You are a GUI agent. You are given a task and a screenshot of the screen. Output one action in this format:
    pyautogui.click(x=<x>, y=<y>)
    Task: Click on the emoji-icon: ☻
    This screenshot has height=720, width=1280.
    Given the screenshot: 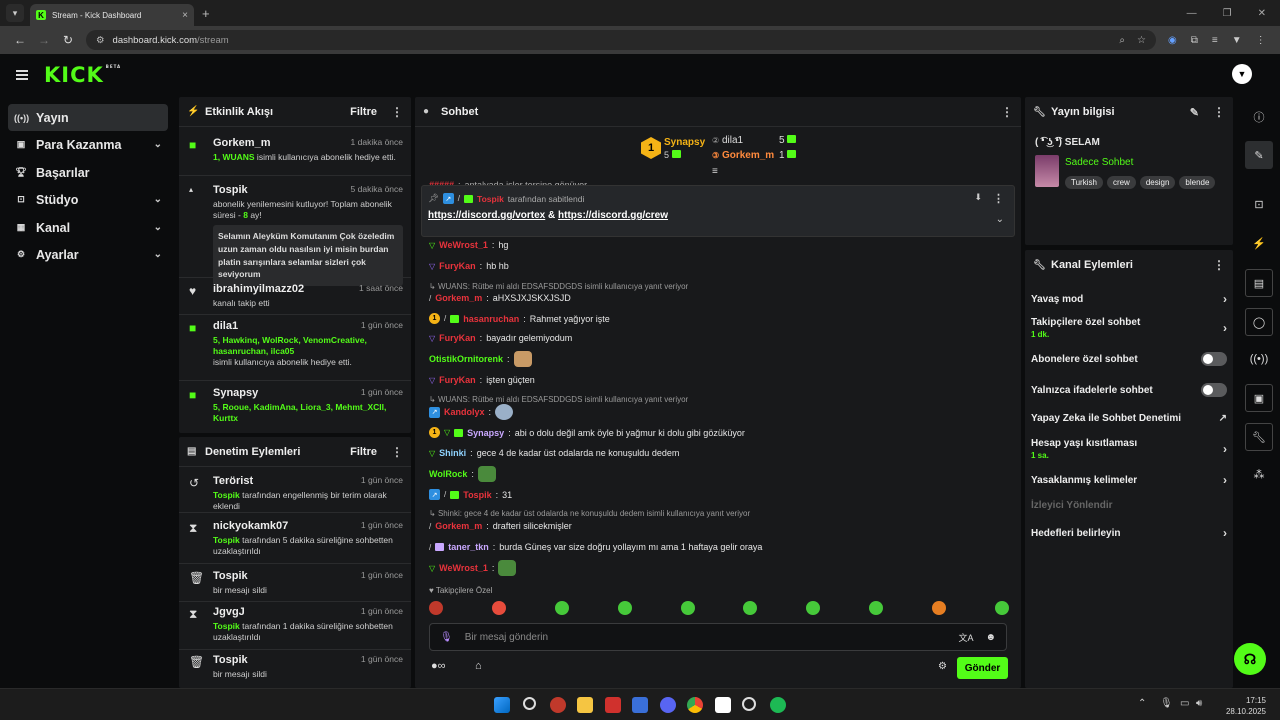 What is the action you would take?
    pyautogui.click(x=990, y=637)
    